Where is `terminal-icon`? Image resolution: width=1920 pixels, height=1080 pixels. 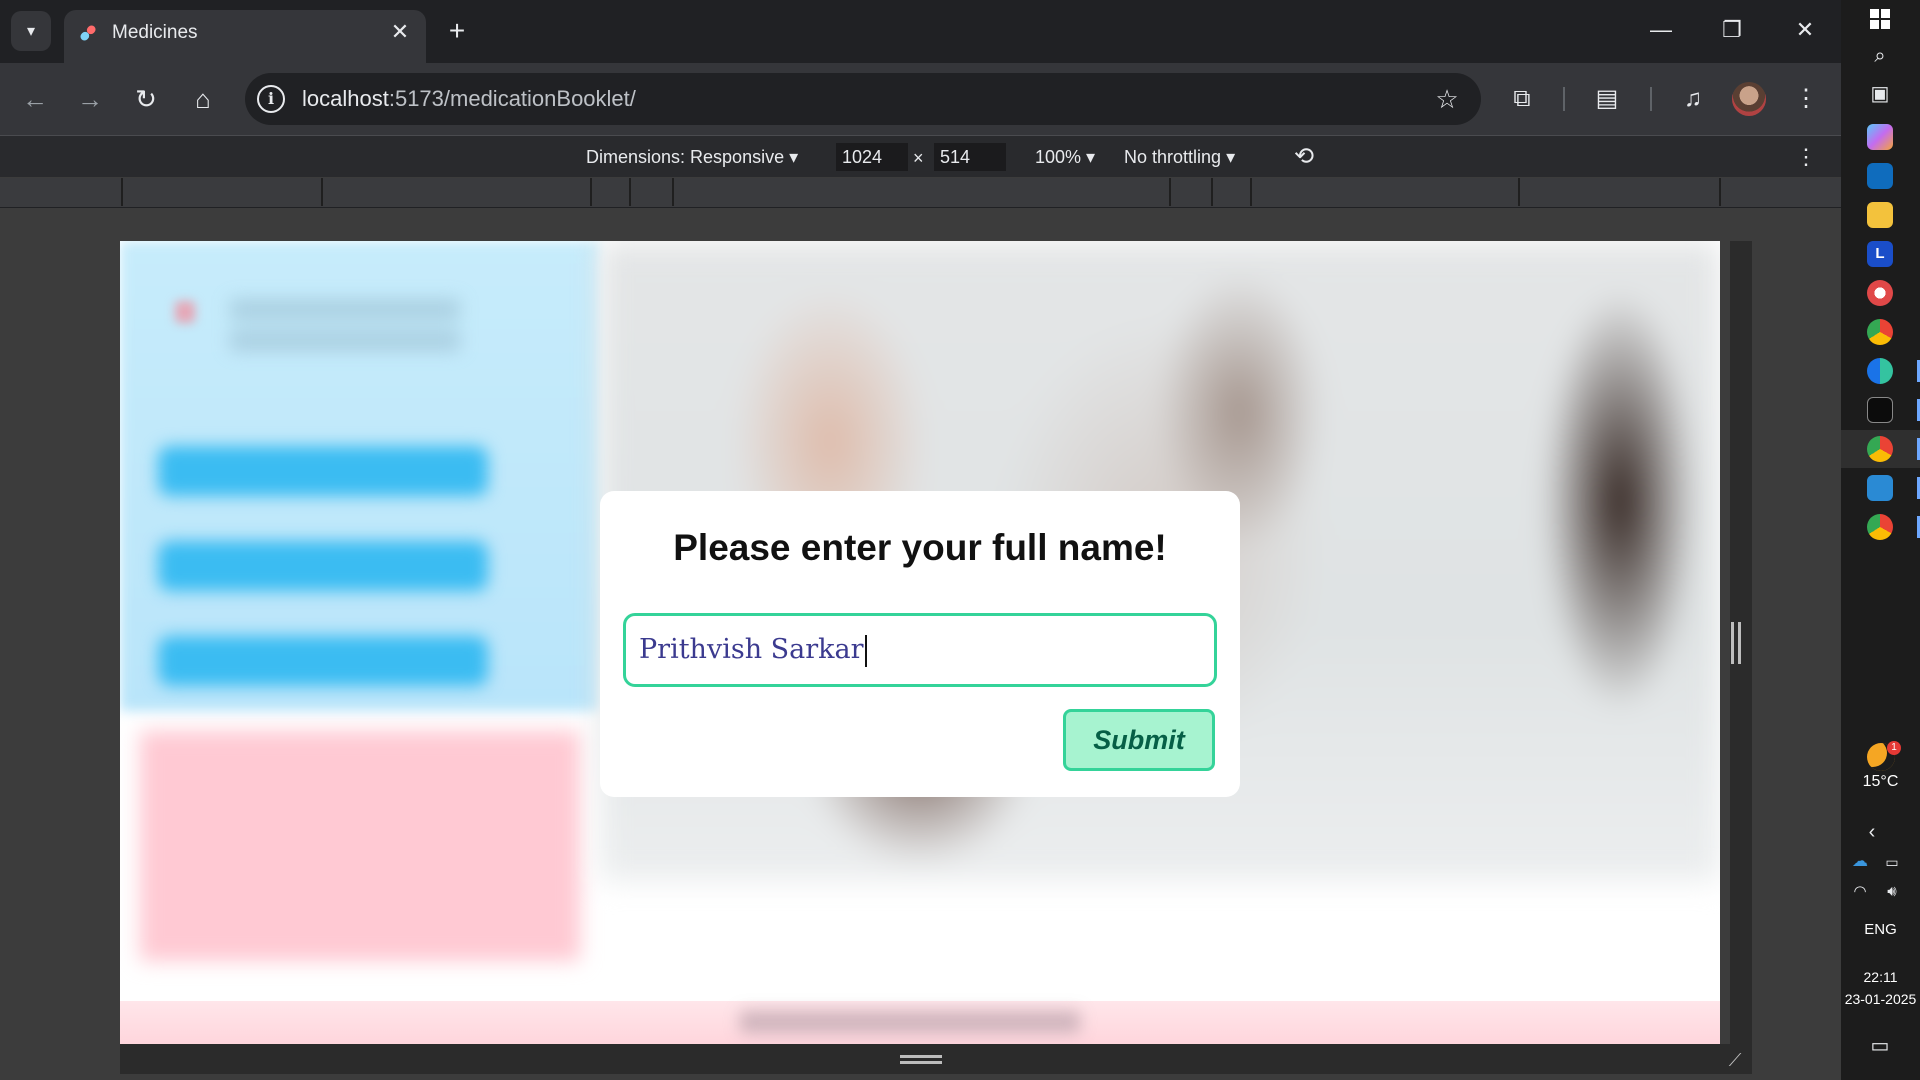 terminal-icon is located at coordinates (1880, 410).